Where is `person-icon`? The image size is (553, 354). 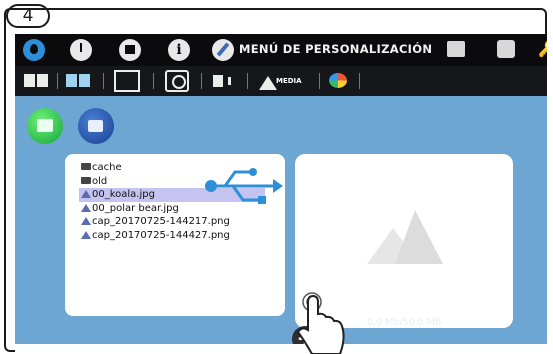
person-icon is located at coordinates (506, 49).